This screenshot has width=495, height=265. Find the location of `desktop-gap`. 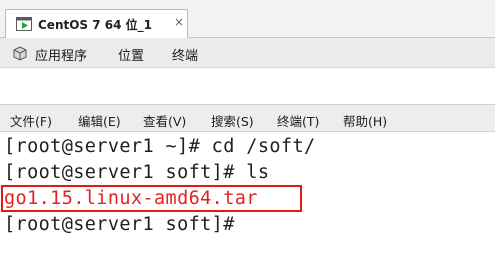

desktop-gap is located at coordinates (247, 86).